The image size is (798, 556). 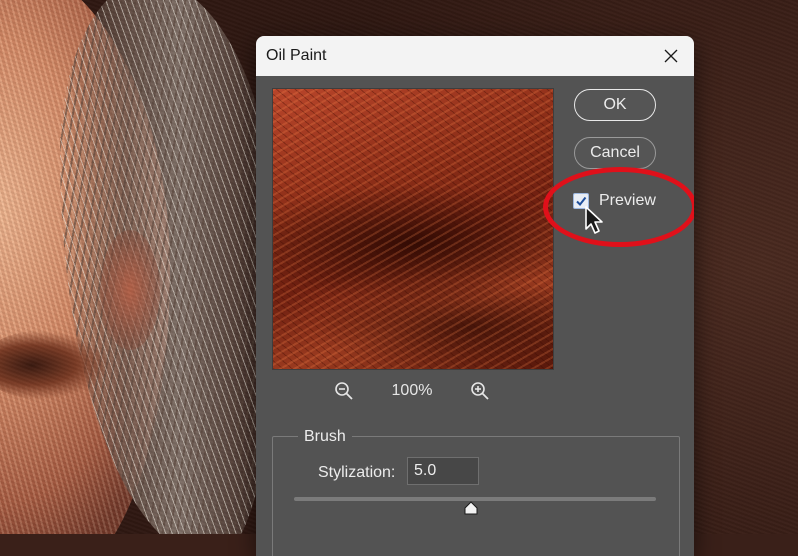 I want to click on zoom-in-icon, so click(x=480, y=391).